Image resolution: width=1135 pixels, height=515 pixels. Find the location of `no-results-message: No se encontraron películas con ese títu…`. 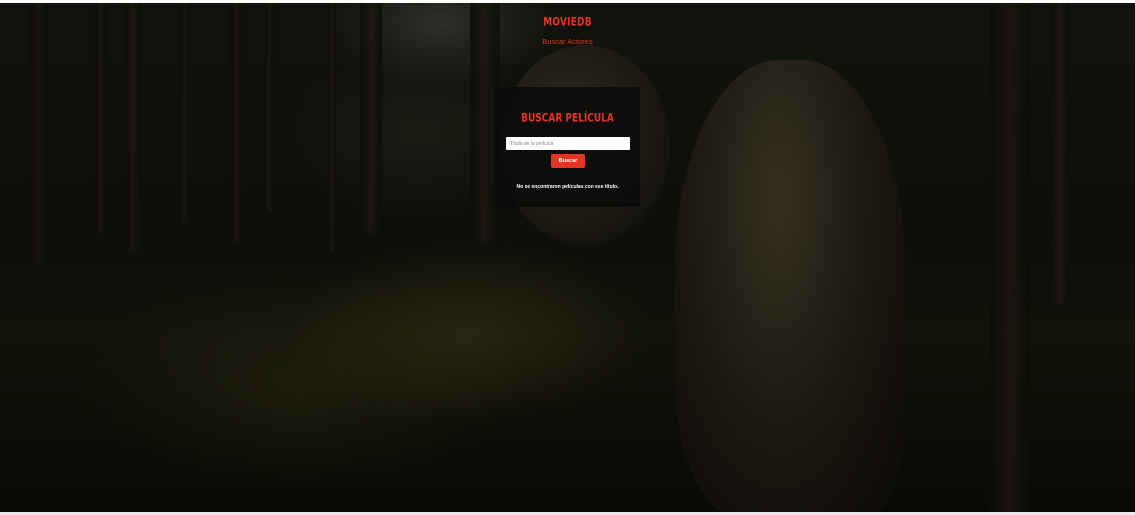

no-results-message: No se encontraron películas con ese títu… is located at coordinates (567, 187).